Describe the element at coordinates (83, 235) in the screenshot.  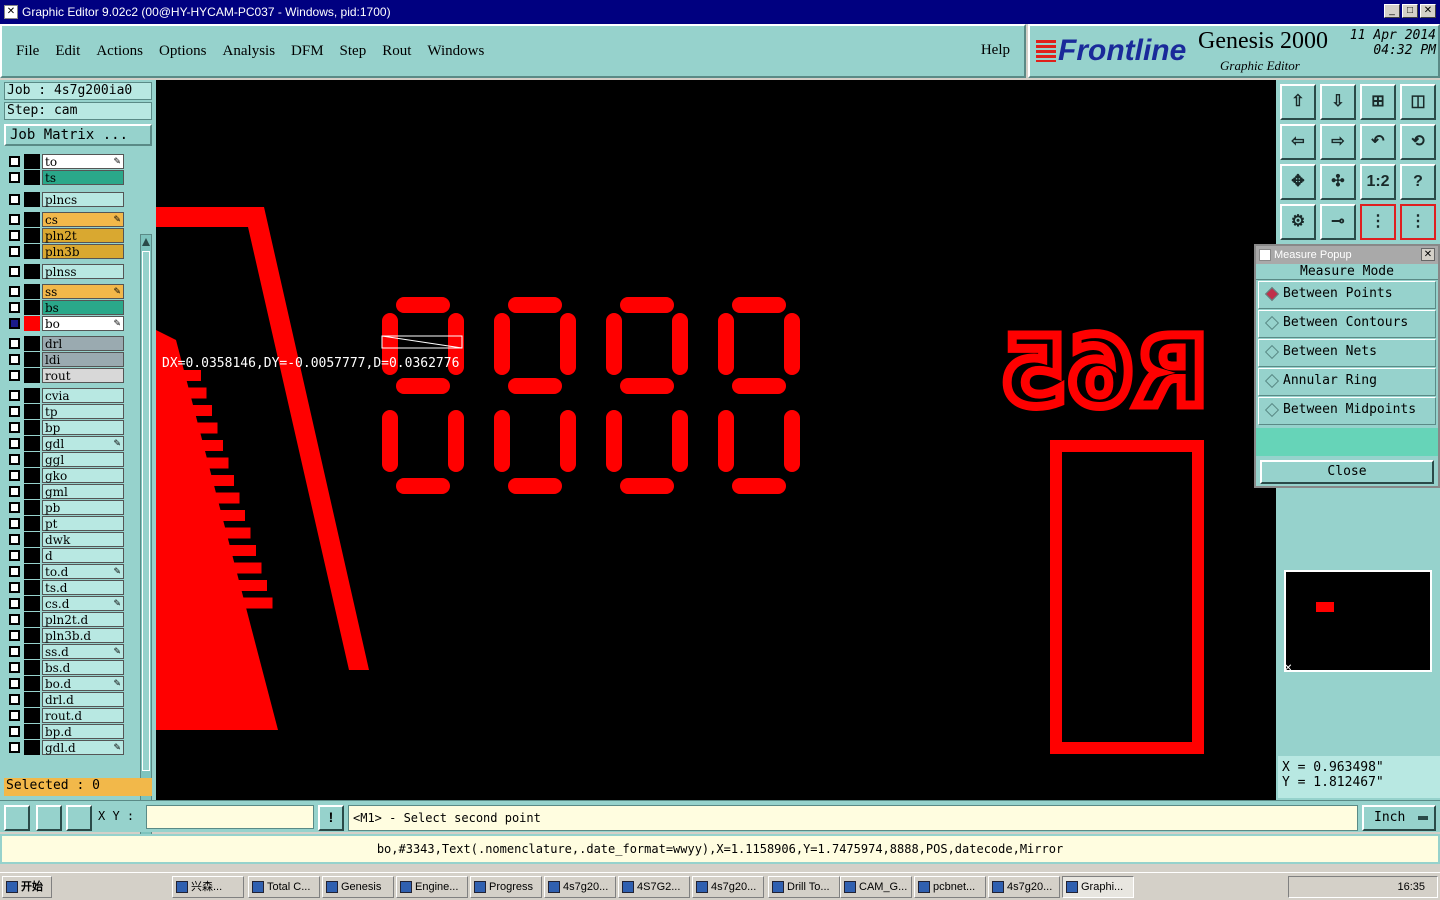
I see `layer-name: pln2t` at that location.